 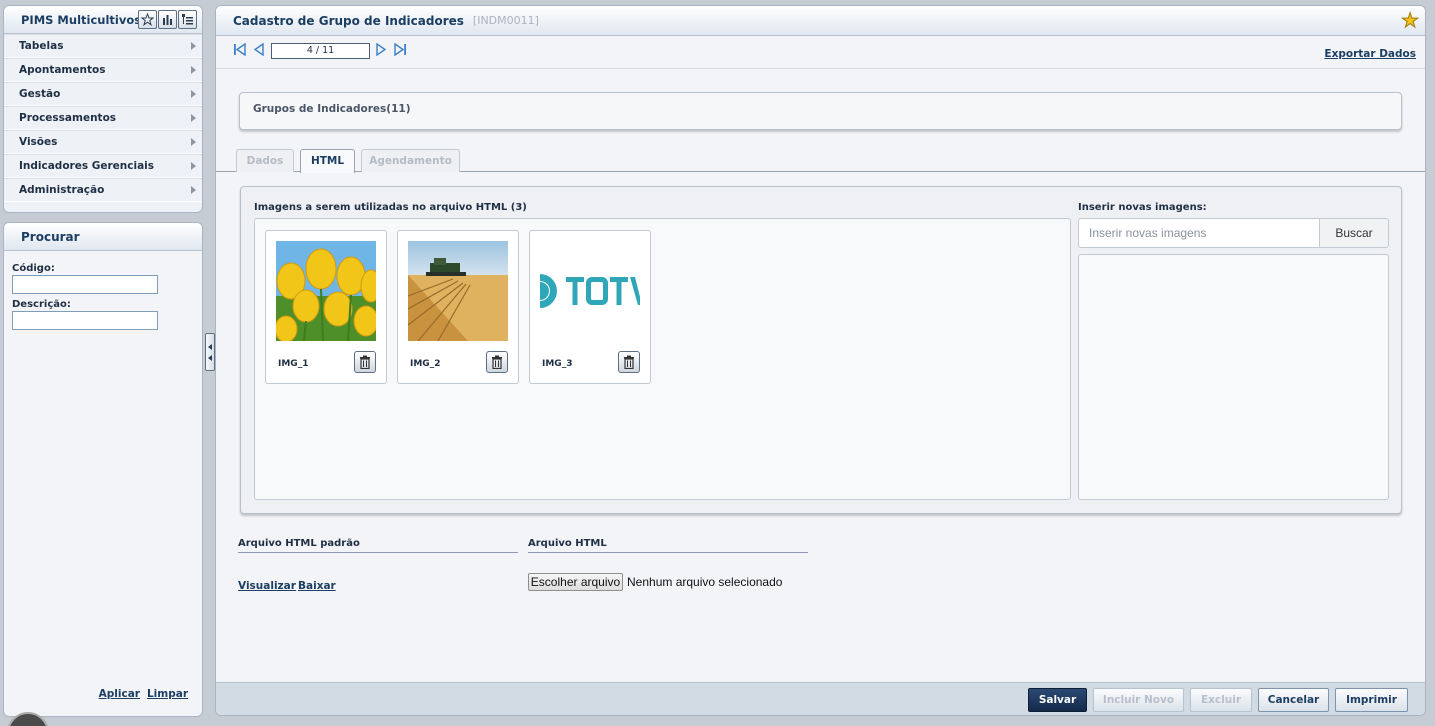 I want to click on view-link: Visualizar, so click(x=267, y=586).